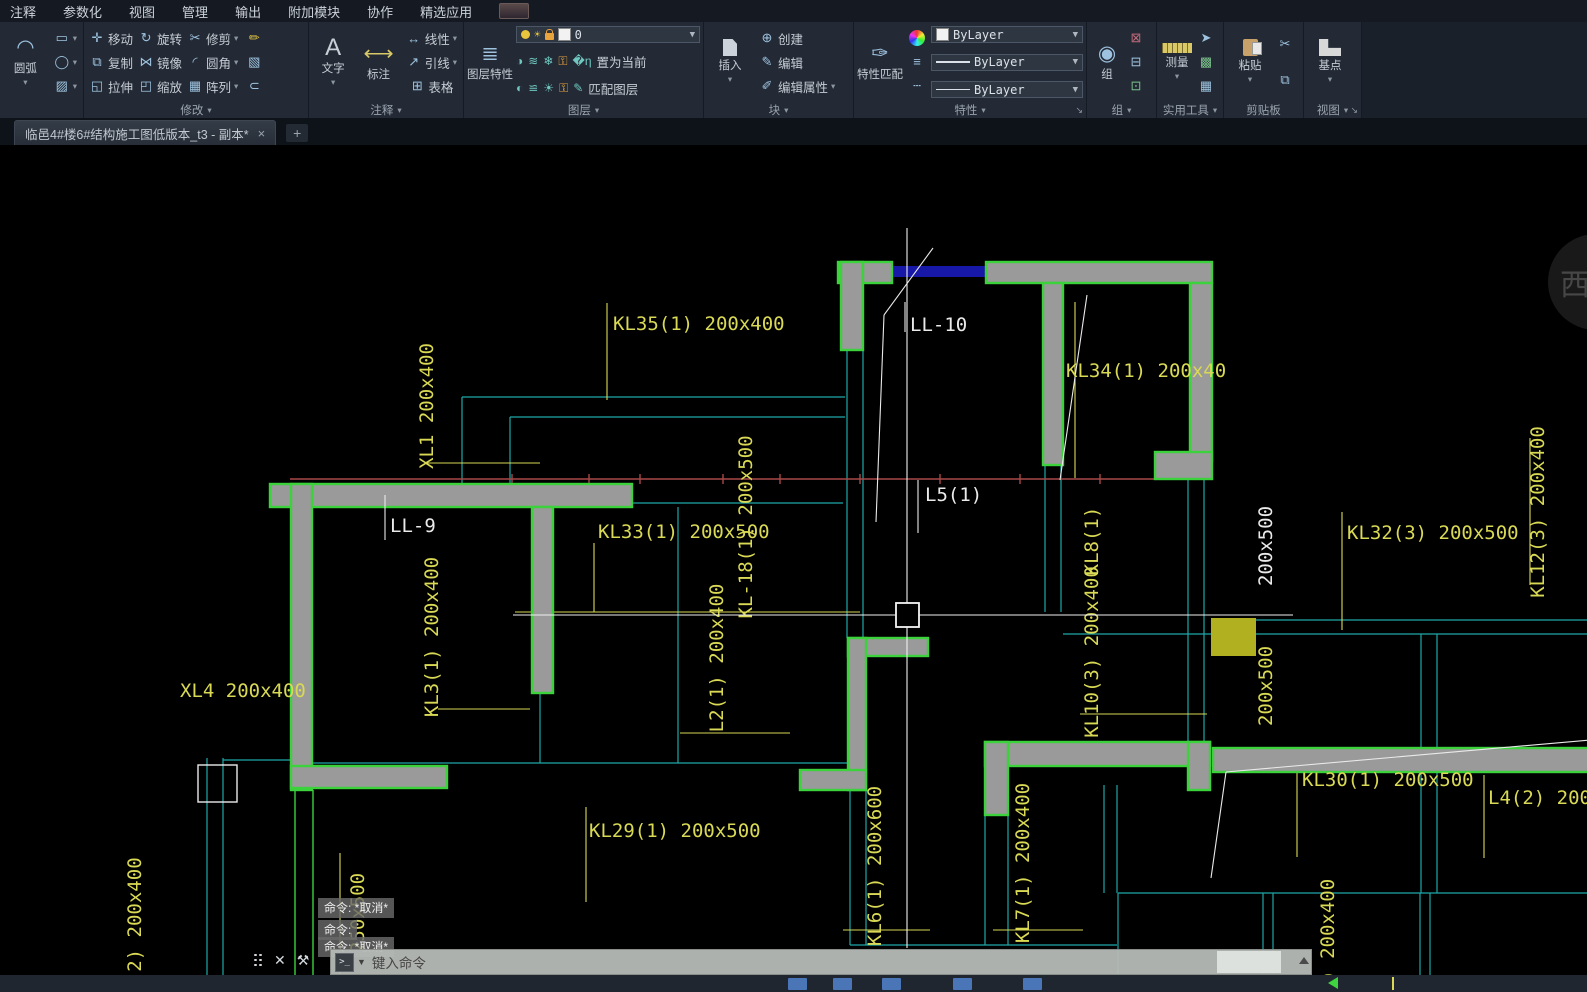 This screenshot has height=992, width=1587. What do you see at coordinates (135, 924) in the screenshot?
I see `beam-label: 1(2) 200x400` at bounding box center [135, 924].